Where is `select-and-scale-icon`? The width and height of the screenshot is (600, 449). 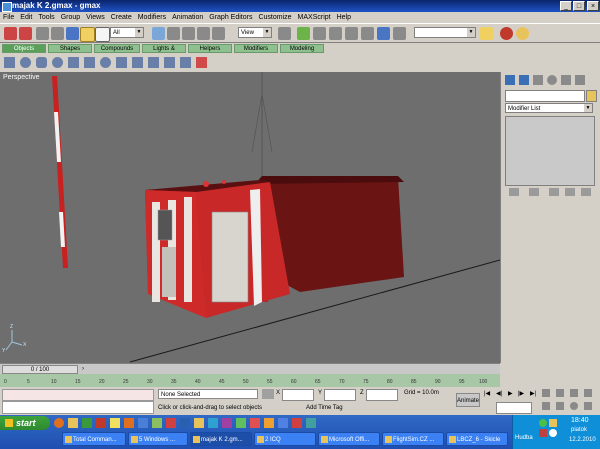
select-and-scale-icon is located at coordinates (203, 33).